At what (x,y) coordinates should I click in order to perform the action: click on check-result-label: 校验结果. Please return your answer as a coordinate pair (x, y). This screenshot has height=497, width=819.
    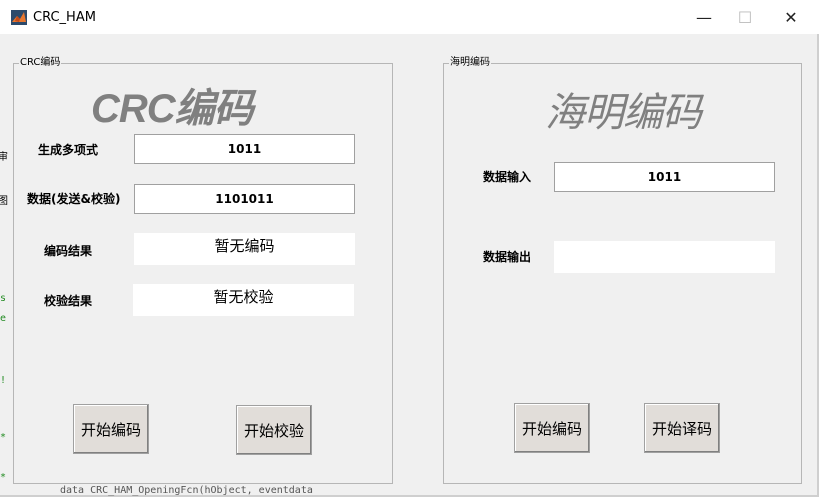
    Looking at the image, I should click on (68, 301).